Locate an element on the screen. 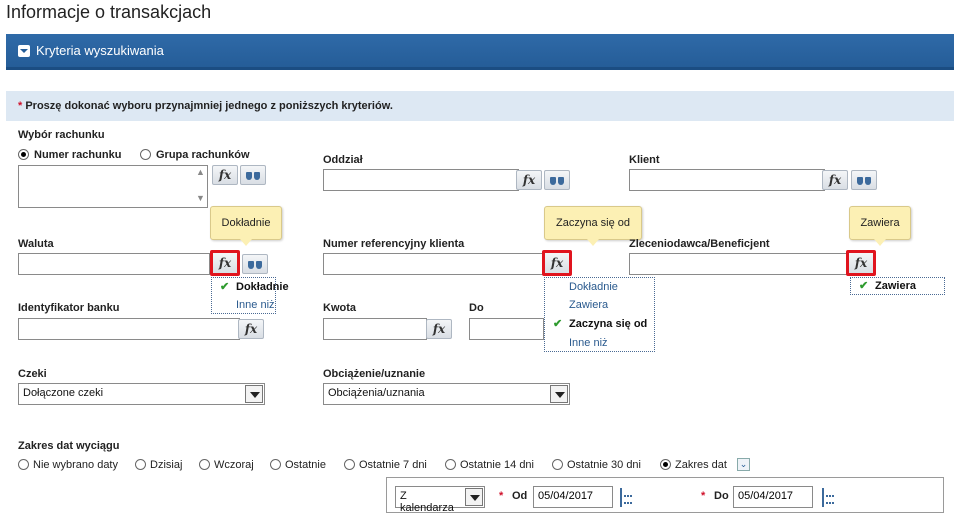 The image size is (954, 522). scroll-down-icon: ▼ is located at coordinates (200, 198).